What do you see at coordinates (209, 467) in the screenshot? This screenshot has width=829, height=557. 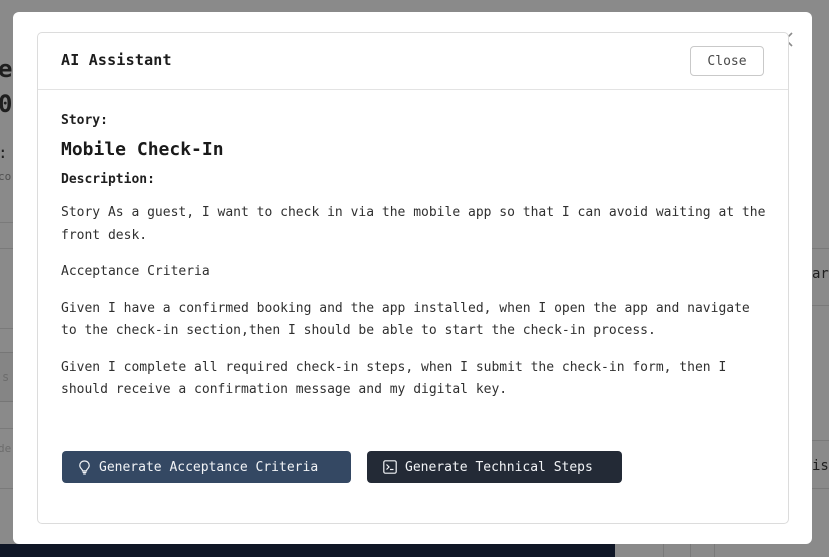 I see `generate-acceptance-criteria-label: Generate Acceptance Criteria` at bounding box center [209, 467].